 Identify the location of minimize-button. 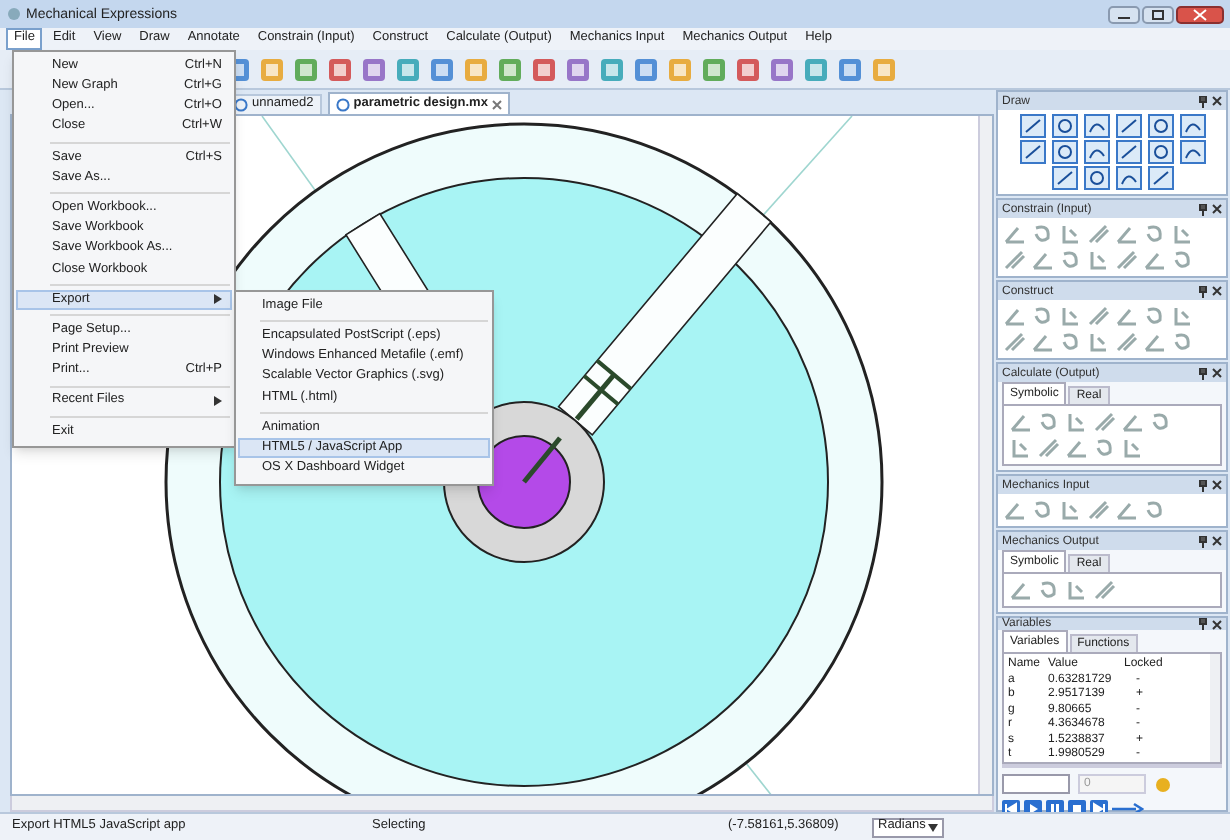
(1124, 14).